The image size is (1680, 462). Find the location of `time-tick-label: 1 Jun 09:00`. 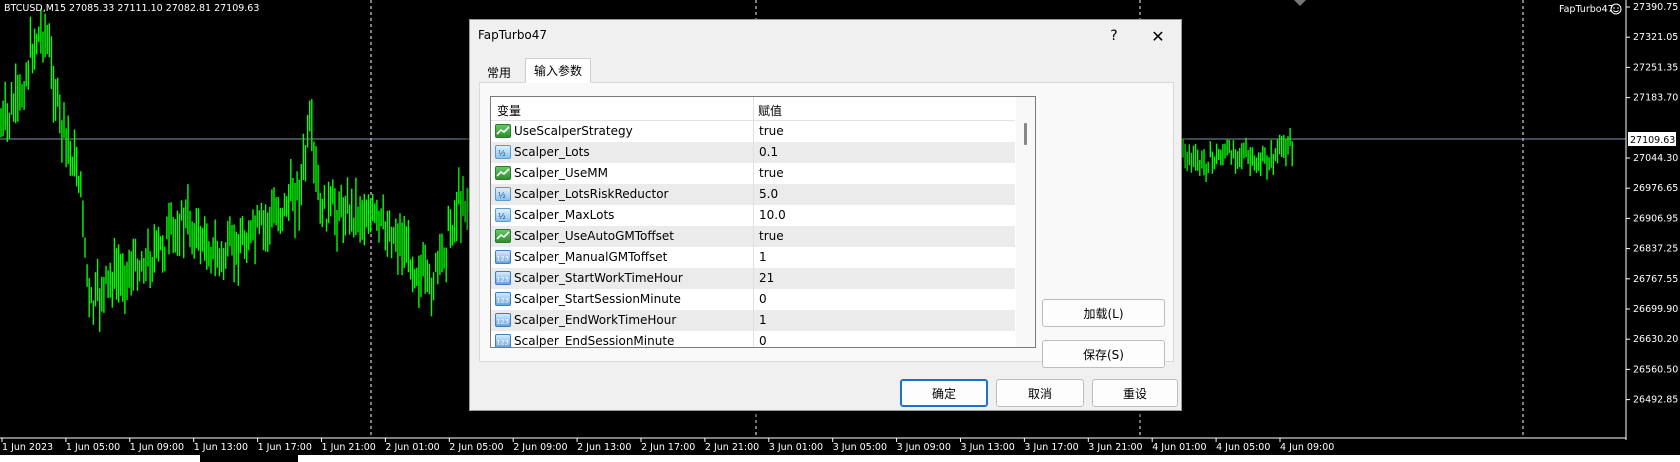

time-tick-label: 1 Jun 09:00 is located at coordinates (157, 447).